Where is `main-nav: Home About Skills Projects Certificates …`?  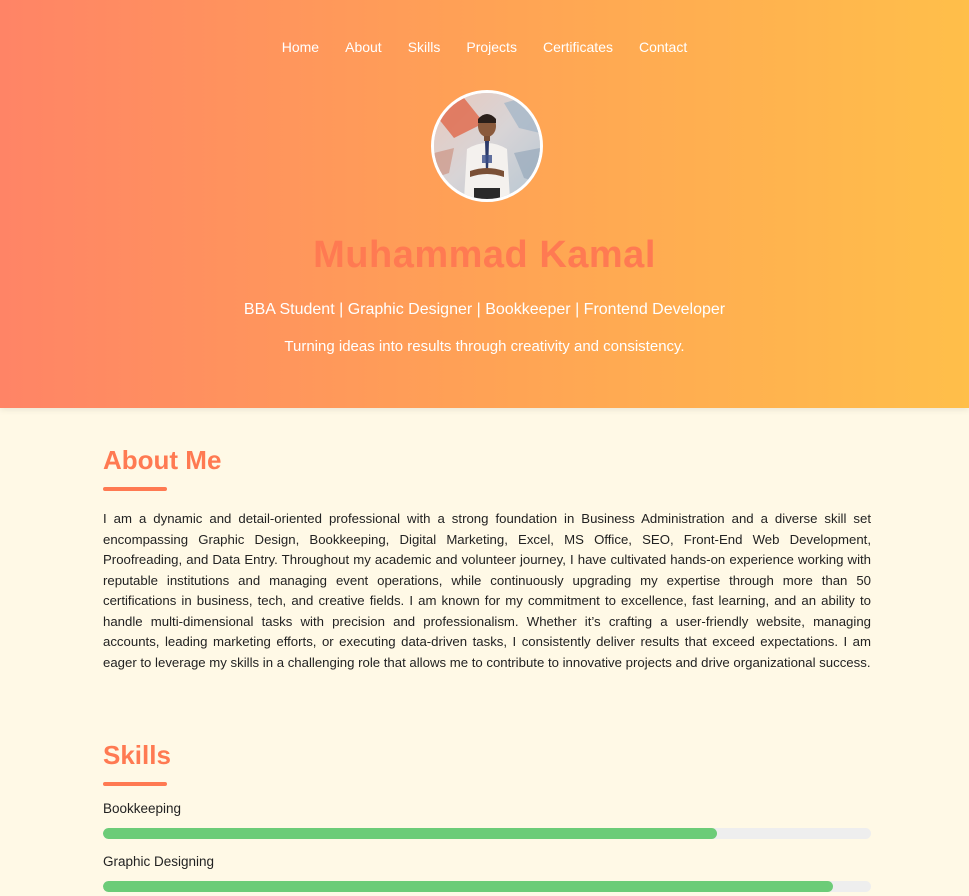
main-nav: Home About Skills Projects Certificates … is located at coordinates (484, 47).